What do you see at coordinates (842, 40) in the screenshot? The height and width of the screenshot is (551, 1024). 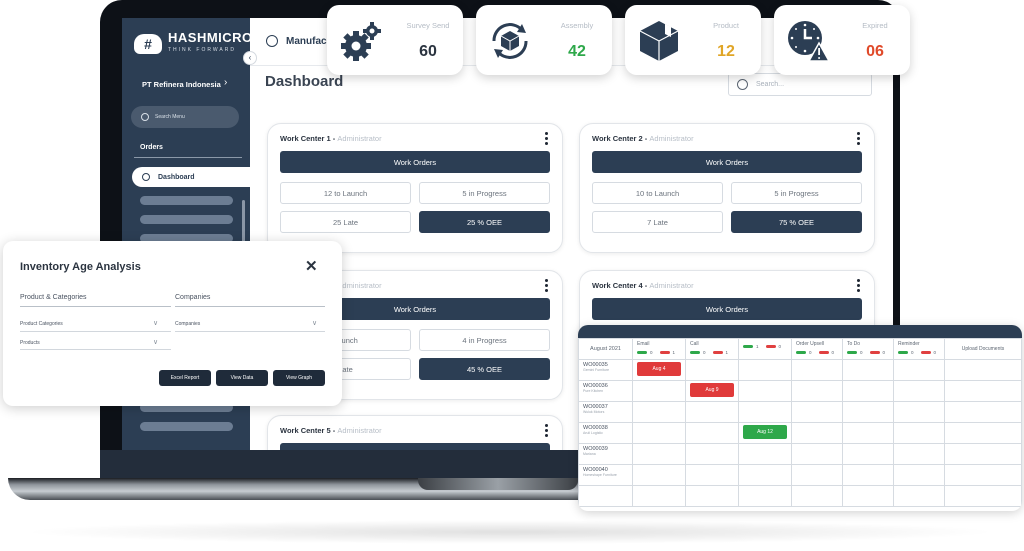 I see `stat-card-expired: Expired 06` at bounding box center [842, 40].